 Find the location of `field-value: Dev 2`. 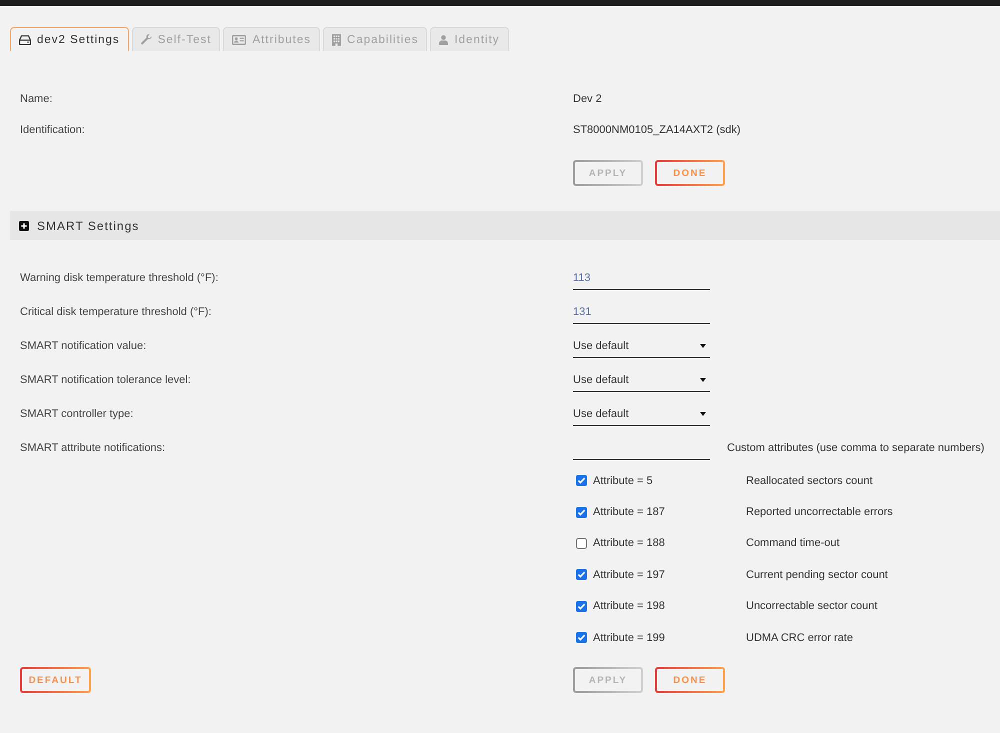

field-value: Dev 2 is located at coordinates (587, 98).